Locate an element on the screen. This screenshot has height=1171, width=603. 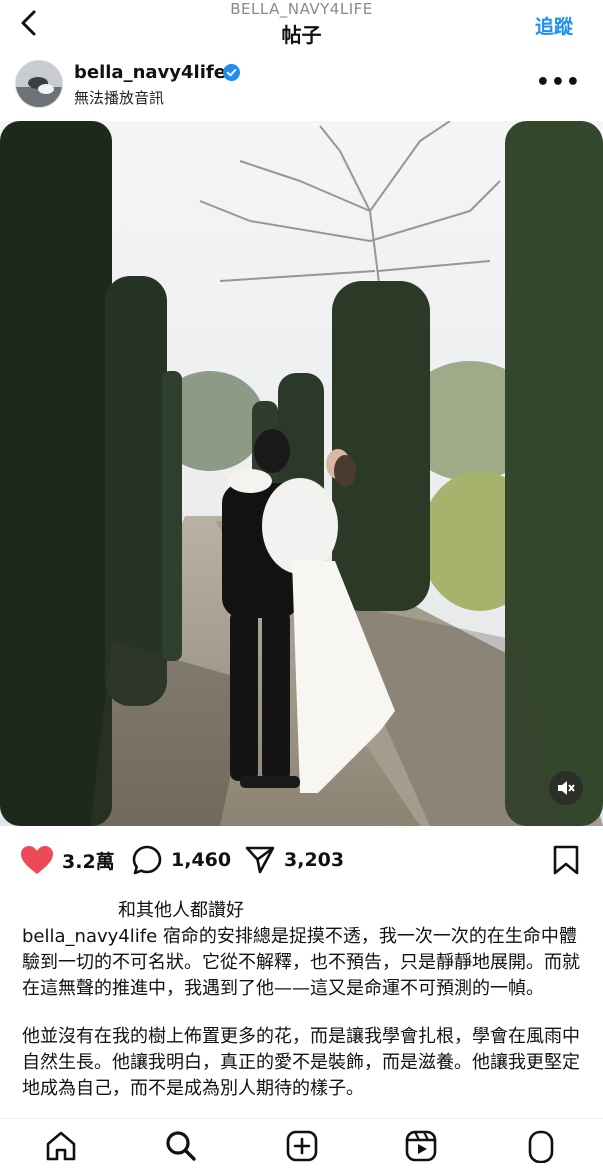
home-icon is located at coordinates (61, 1146).